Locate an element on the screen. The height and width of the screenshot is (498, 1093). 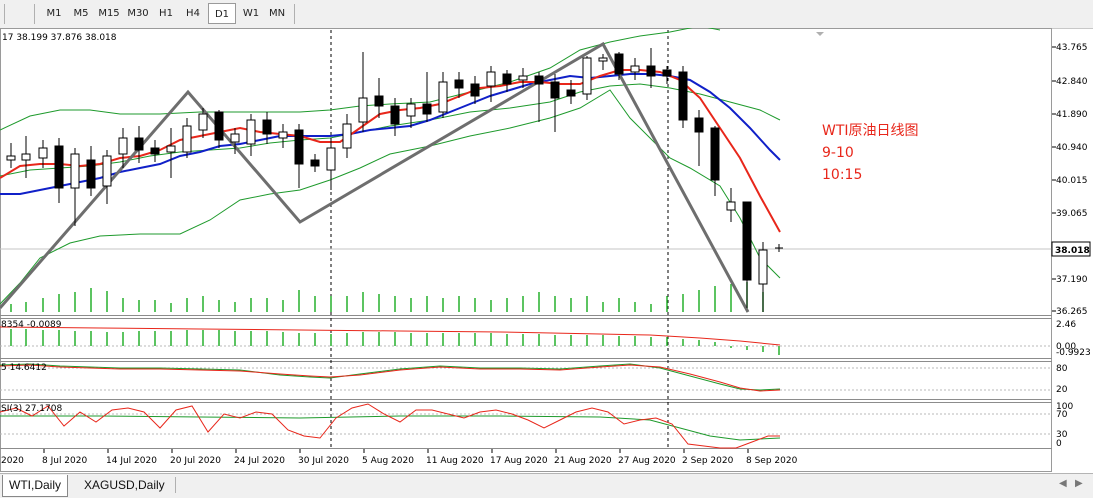
chart-tab-bar: WTI,Daily XAGUSD,Daily ◀ ▶ is located at coordinates (546, 485).